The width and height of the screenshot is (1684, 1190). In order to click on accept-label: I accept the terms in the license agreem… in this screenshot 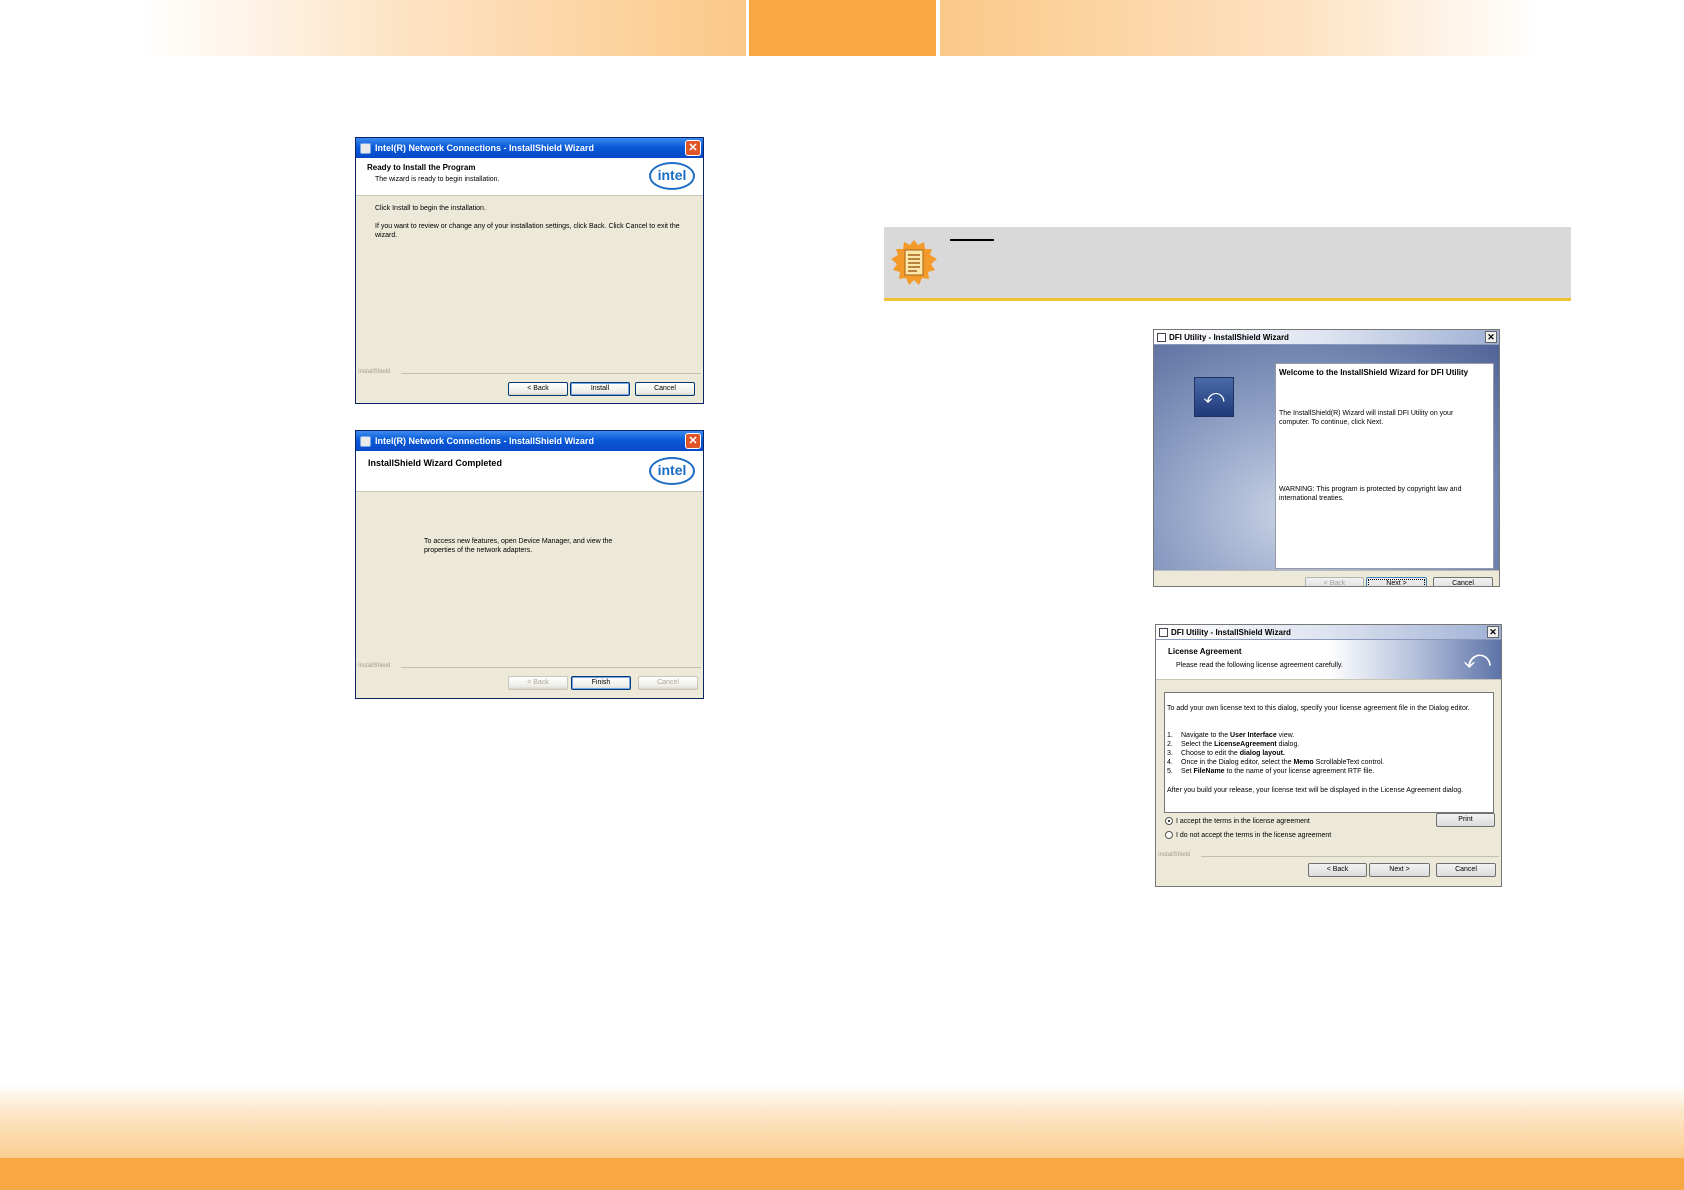, I will do `click(1276, 821)`.